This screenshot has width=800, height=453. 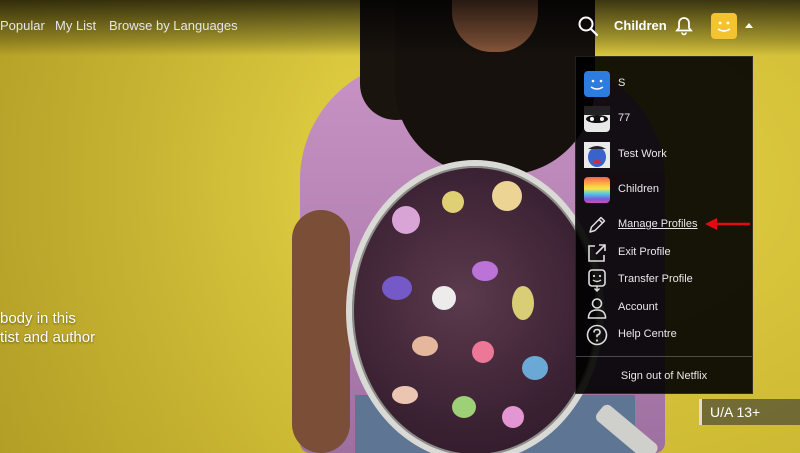 What do you see at coordinates (647, 334) in the screenshot?
I see `help-centre-label: Help Centre` at bounding box center [647, 334].